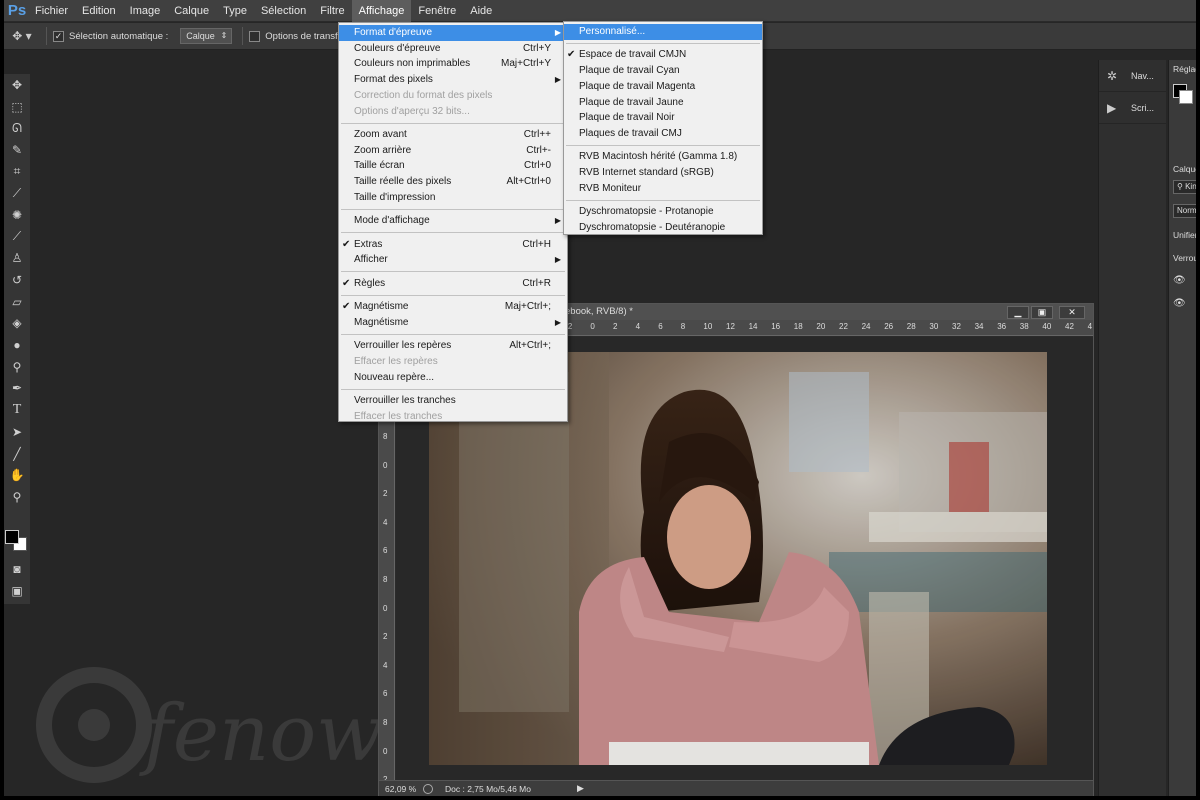  Describe the element at coordinates (17, 237) in the screenshot. I see `brush-tool-icon: ⟋` at that location.